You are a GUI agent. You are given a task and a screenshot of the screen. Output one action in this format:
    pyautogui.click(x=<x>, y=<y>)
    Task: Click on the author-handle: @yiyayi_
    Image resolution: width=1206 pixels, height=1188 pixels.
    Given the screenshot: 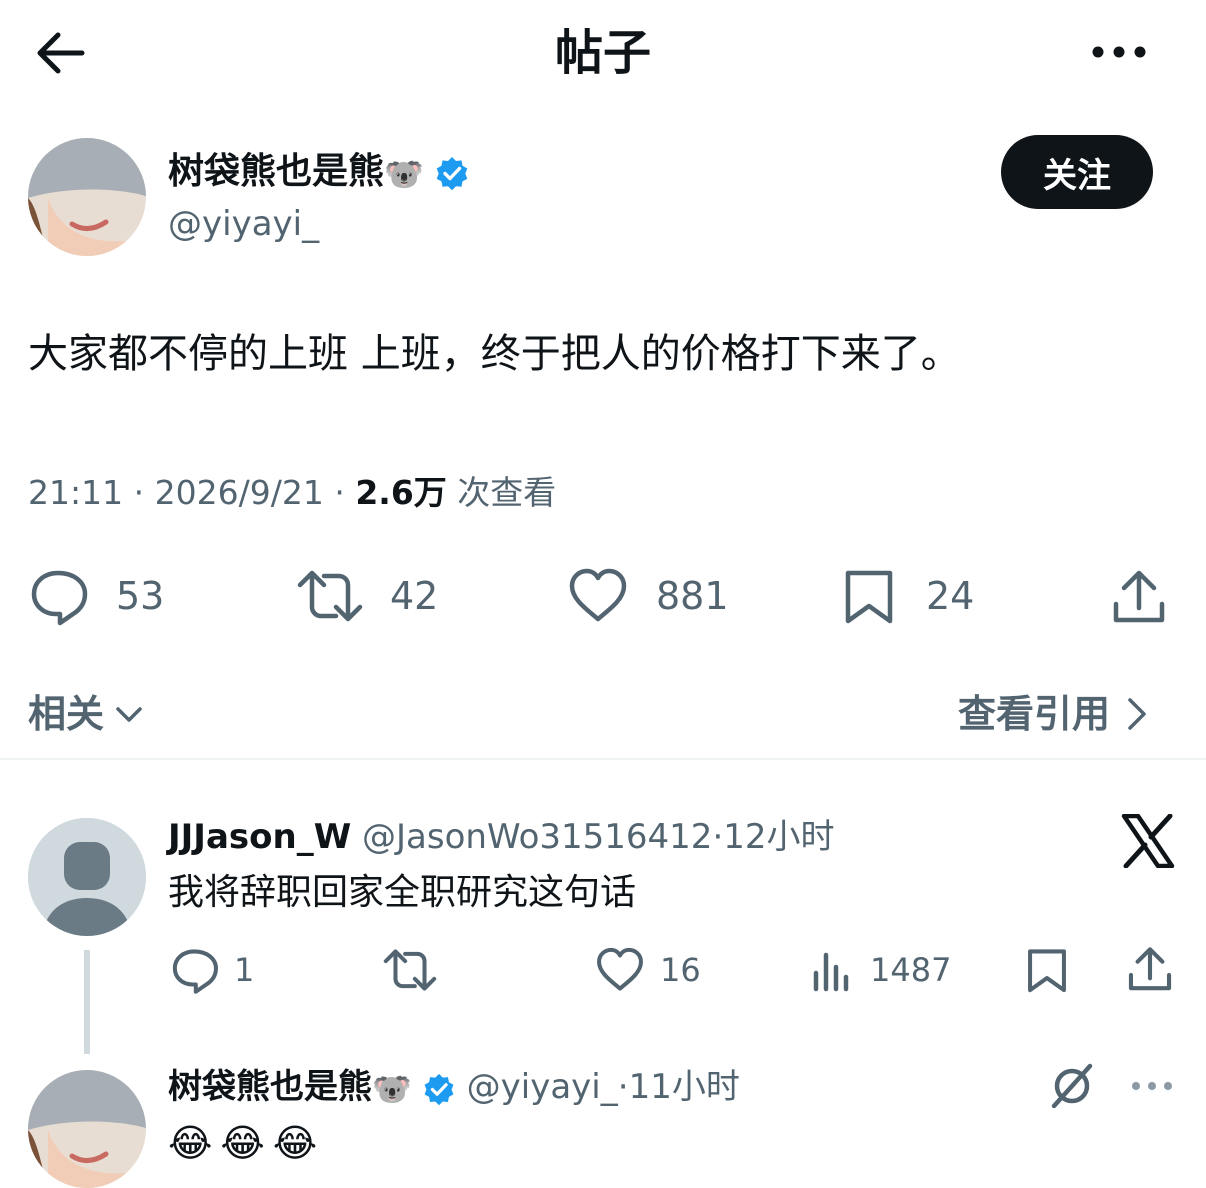 What is the action you would take?
    pyautogui.click(x=243, y=224)
    